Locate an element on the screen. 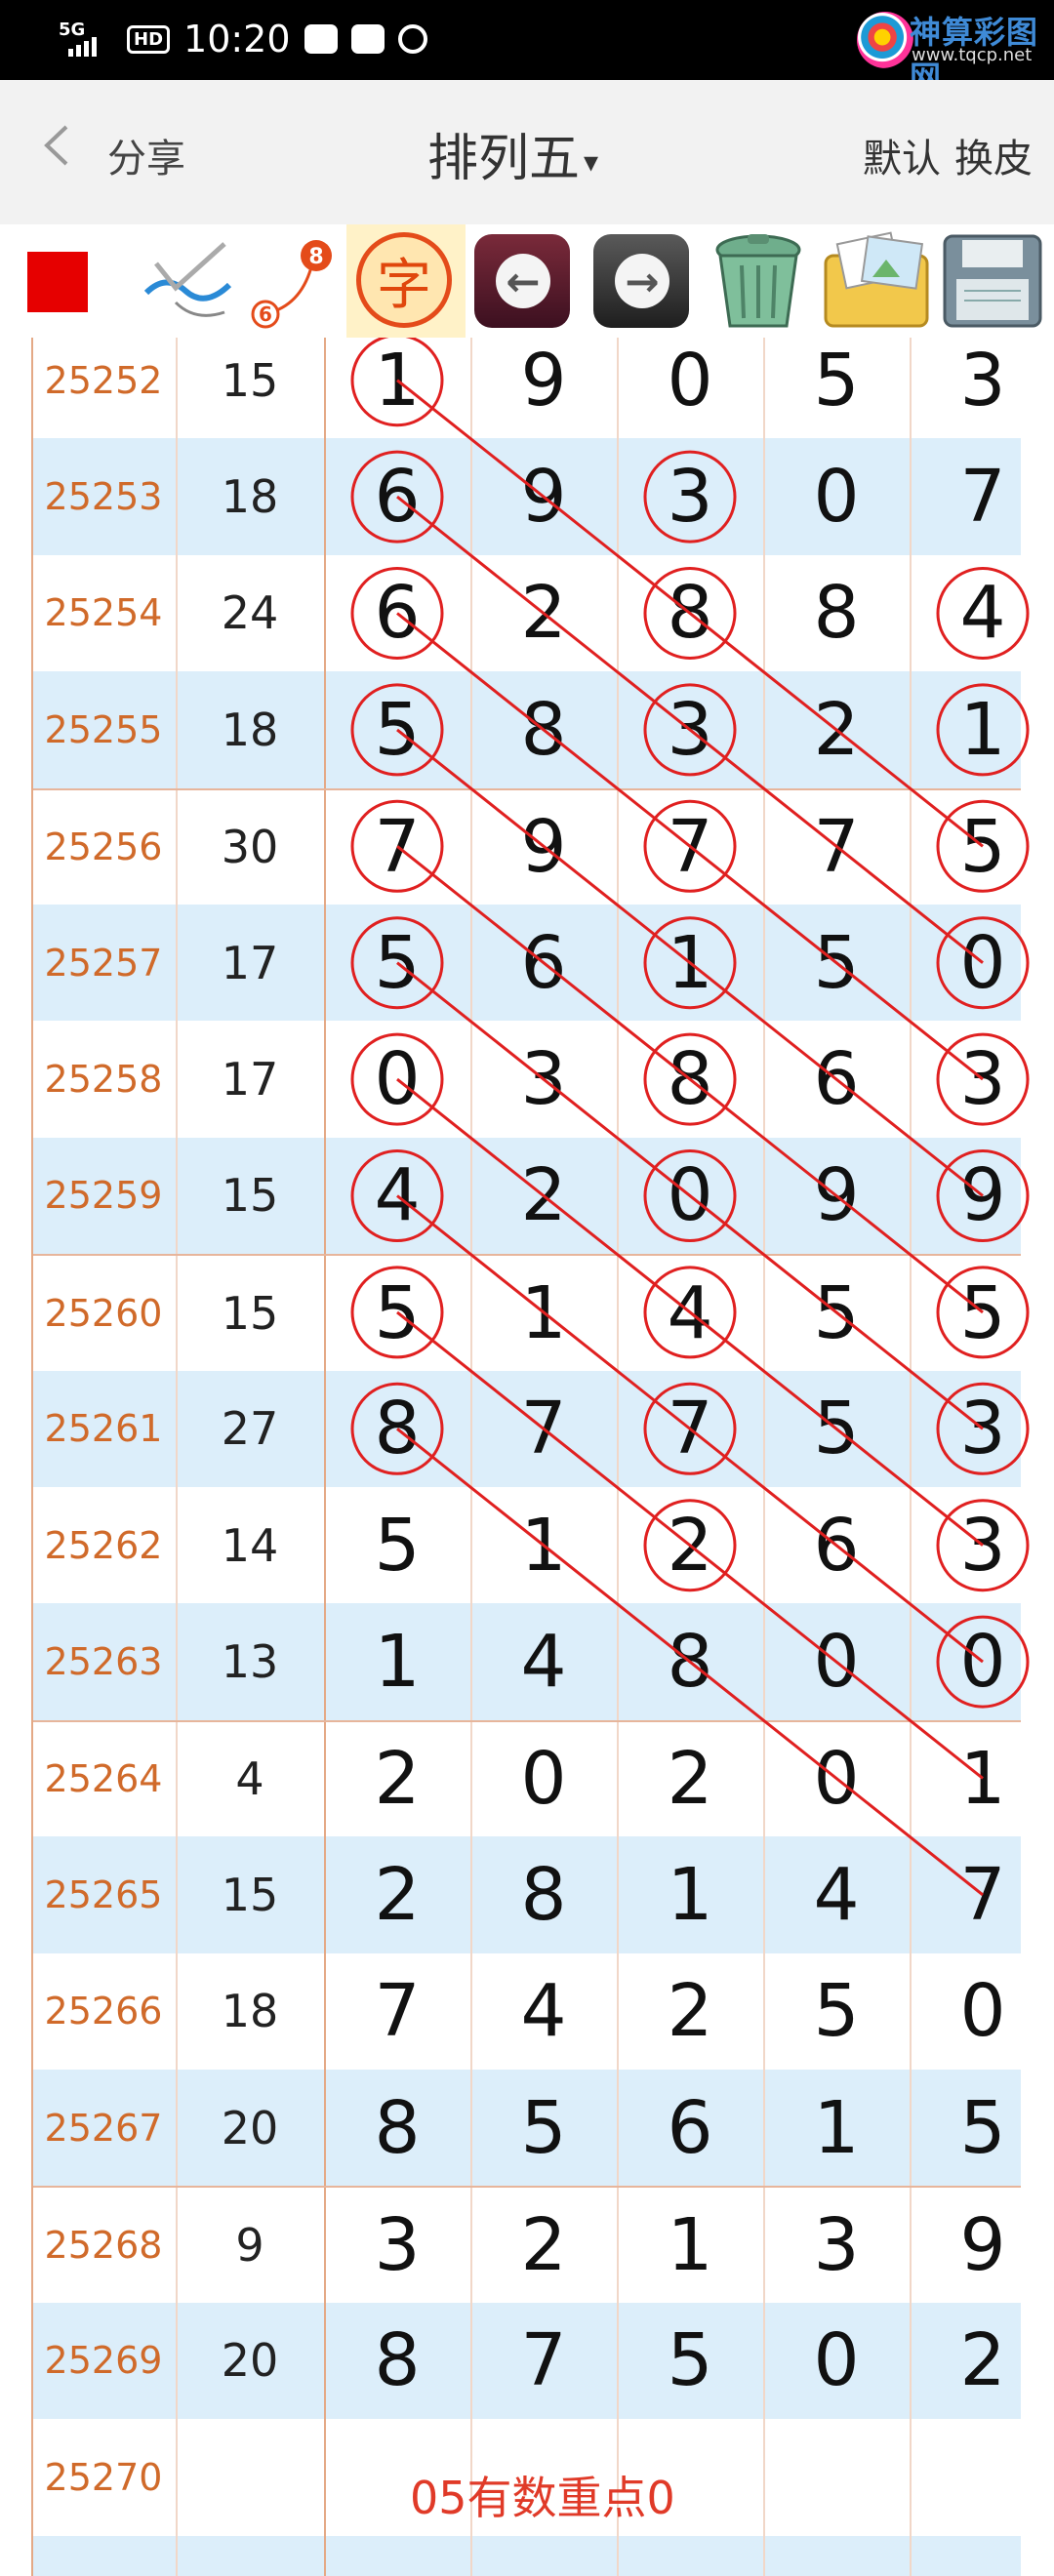 The height and width of the screenshot is (2576, 1054). clock: 10:20 is located at coordinates (237, 39).